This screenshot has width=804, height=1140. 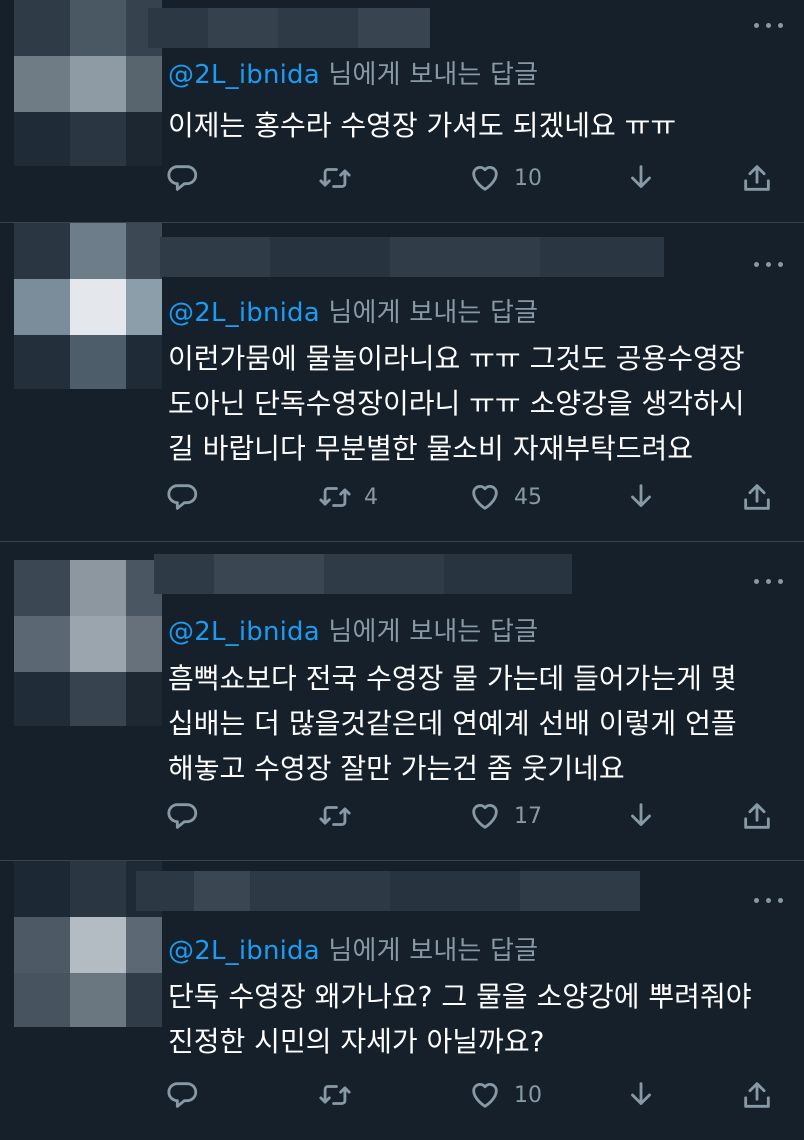 I want to click on action-bar: 17, so click(x=402, y=816).